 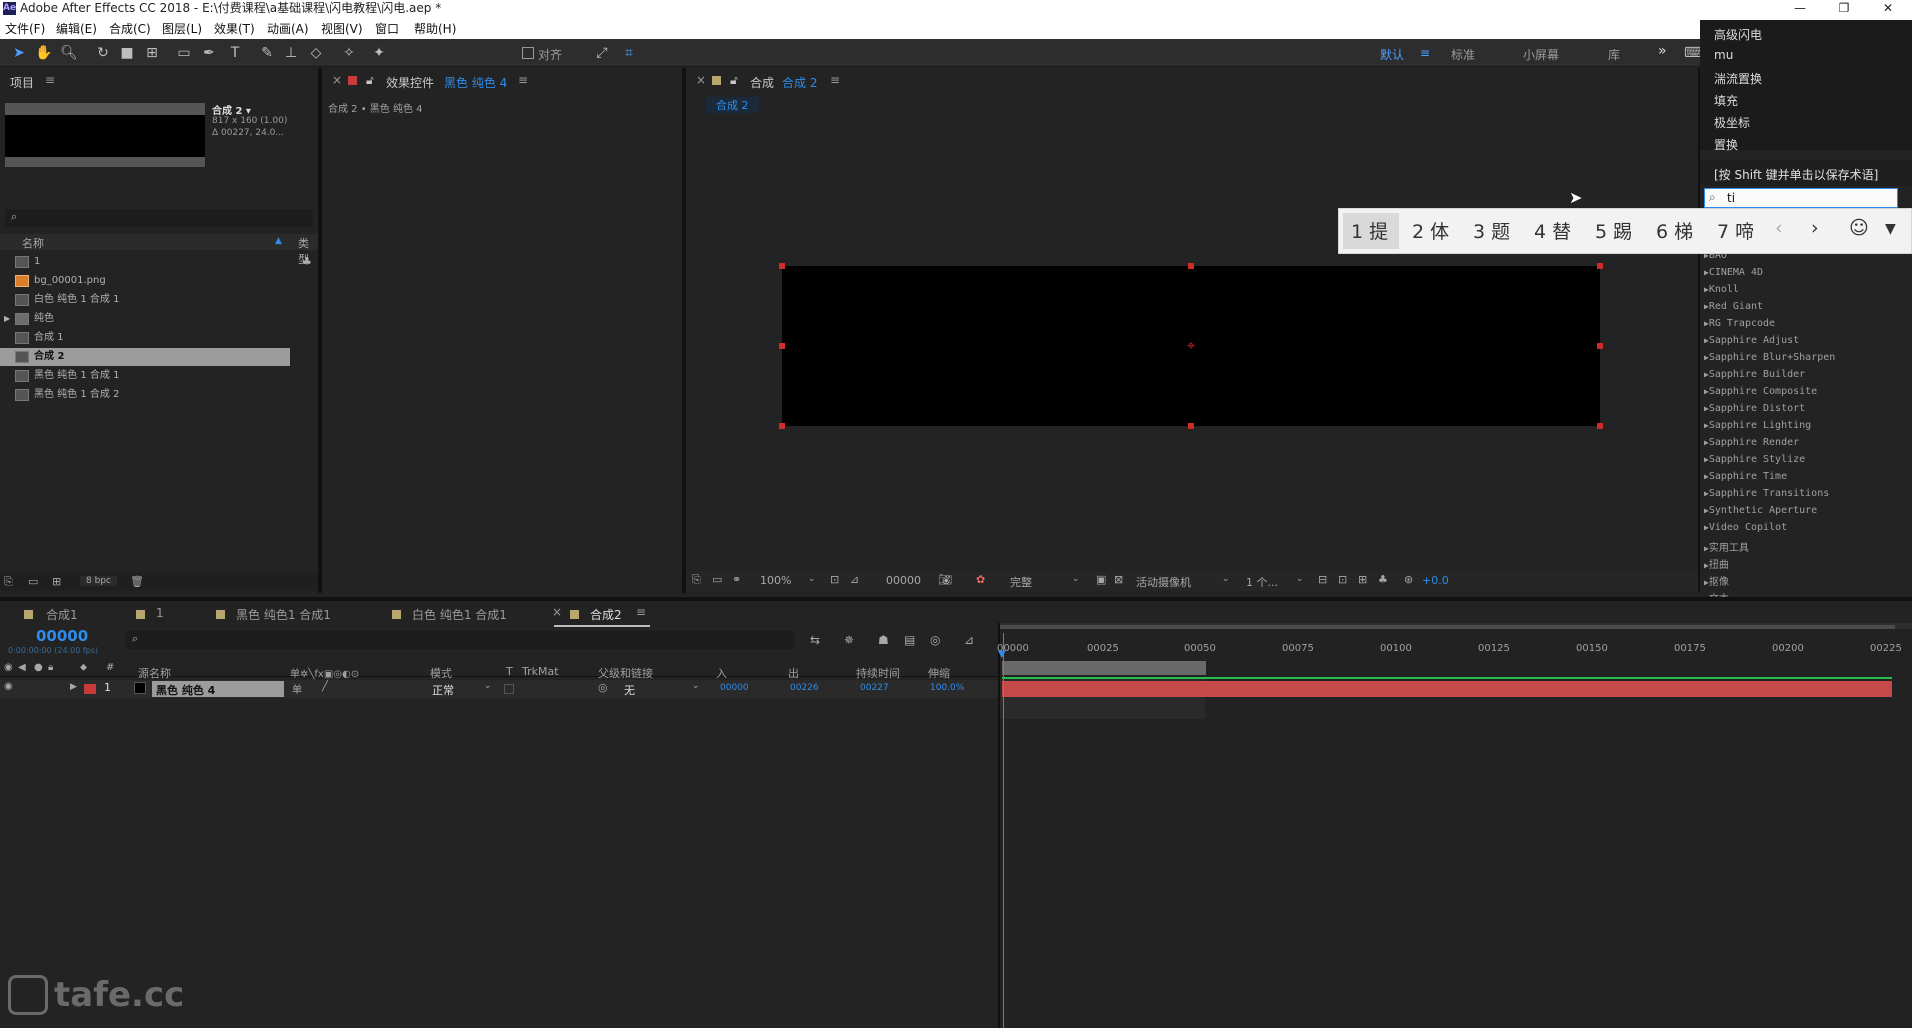 I want to click on emoji-icon: ☺, so click(x=1859, y=228).